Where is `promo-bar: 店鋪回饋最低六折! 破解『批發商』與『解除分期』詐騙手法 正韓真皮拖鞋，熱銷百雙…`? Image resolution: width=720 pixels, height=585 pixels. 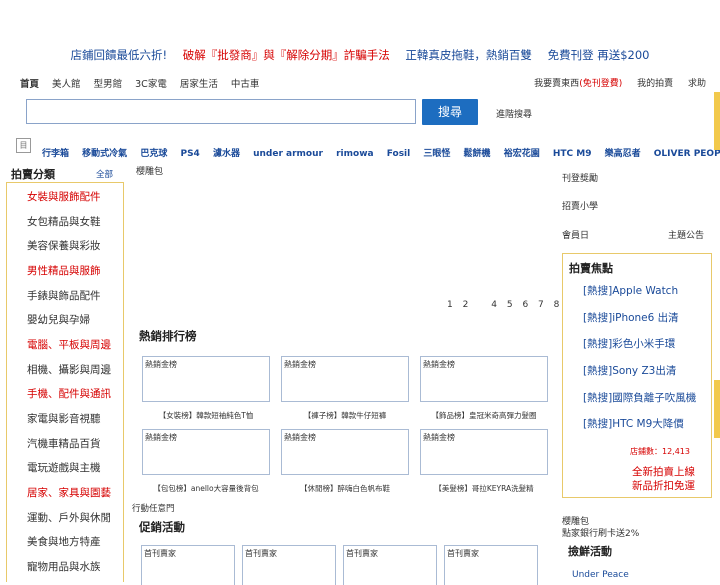 promo-bar: 店鋪回饋最低六折! 破解『批發商』與『解除分期』詐騙手法 正韓真皮拖鞋，熱銷百雙… is located at coordinates (360, 55).